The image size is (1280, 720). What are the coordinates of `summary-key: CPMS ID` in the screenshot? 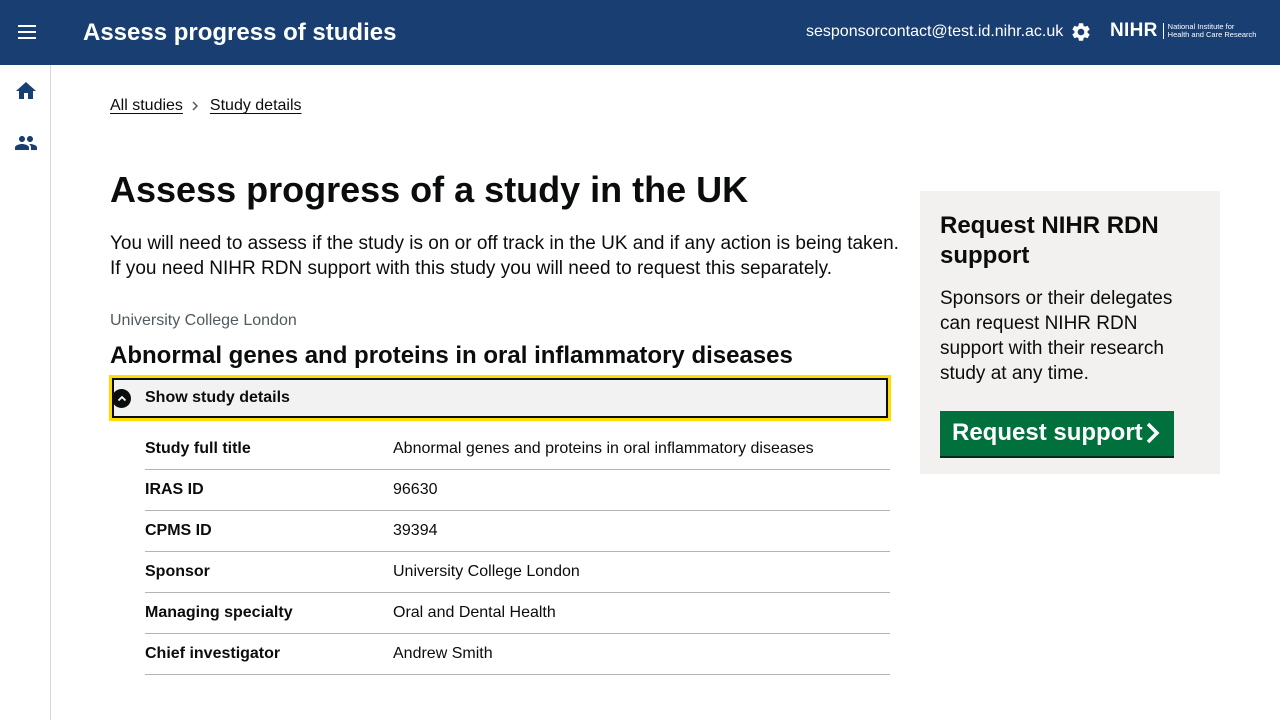 It's located at (178, 530).